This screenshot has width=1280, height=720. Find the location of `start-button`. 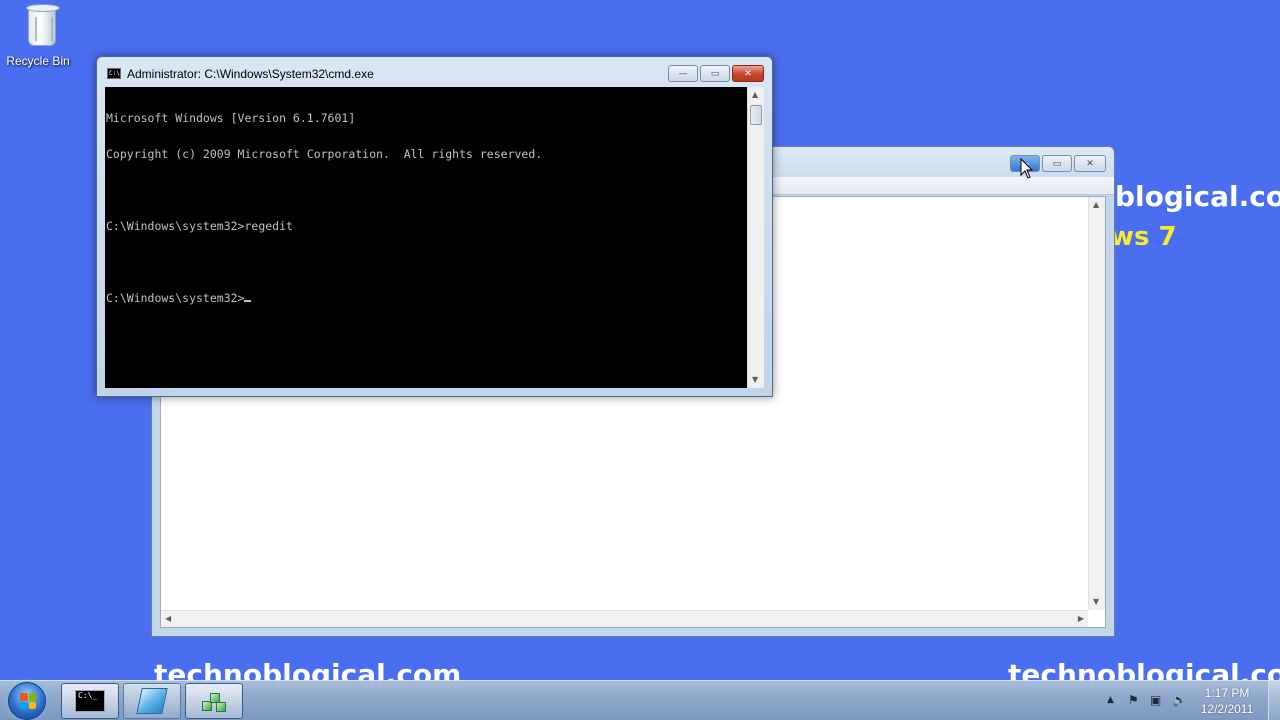

start-button is located at coordinates (27, 701).